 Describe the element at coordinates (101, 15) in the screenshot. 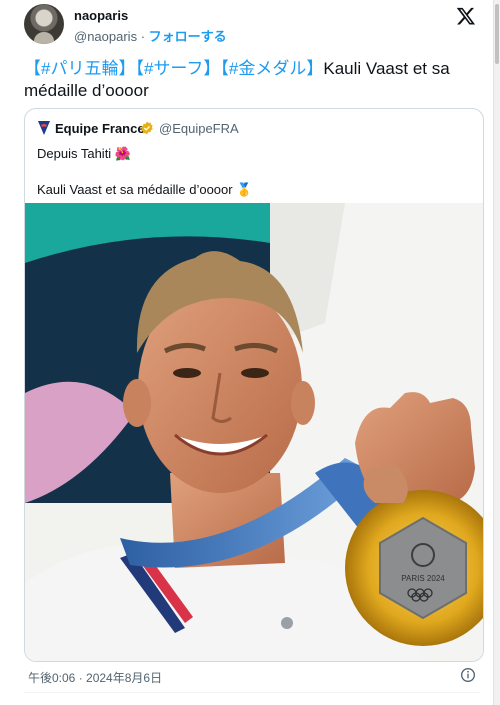

I see `author-display-name: naoparis` at that location.